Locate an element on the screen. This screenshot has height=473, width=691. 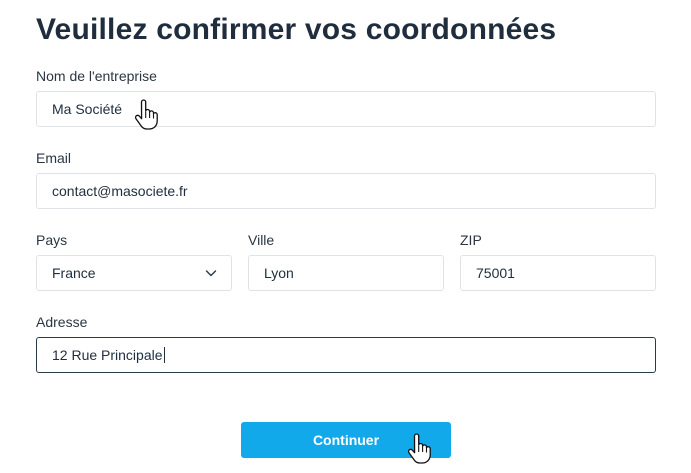
company-value: Ma Société is located at coordinates (87, 109).